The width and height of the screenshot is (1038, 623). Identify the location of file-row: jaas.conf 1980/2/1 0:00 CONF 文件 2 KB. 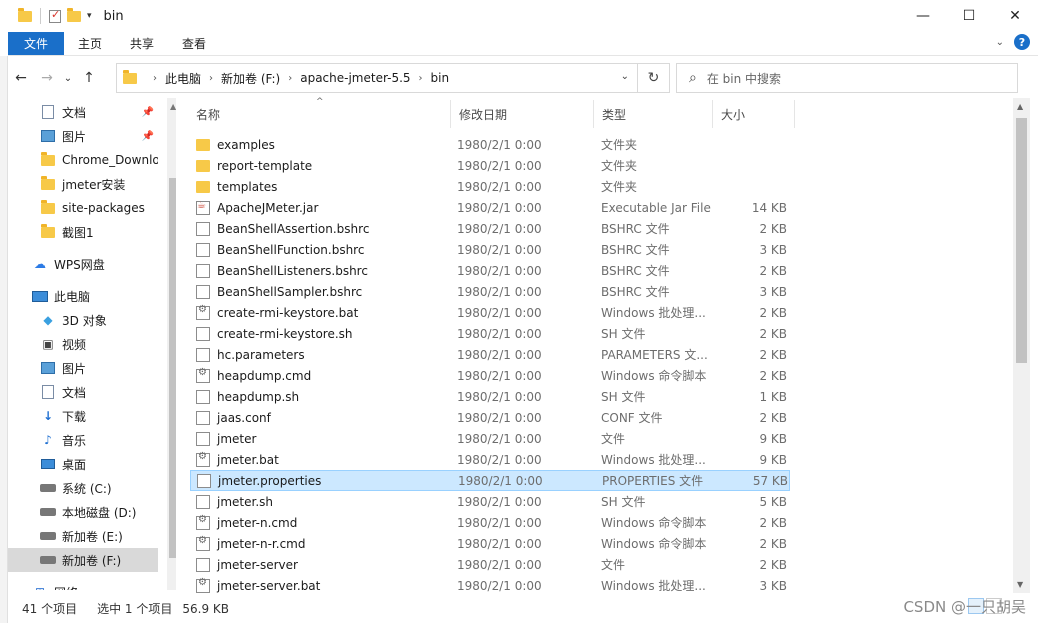
(490, 417).